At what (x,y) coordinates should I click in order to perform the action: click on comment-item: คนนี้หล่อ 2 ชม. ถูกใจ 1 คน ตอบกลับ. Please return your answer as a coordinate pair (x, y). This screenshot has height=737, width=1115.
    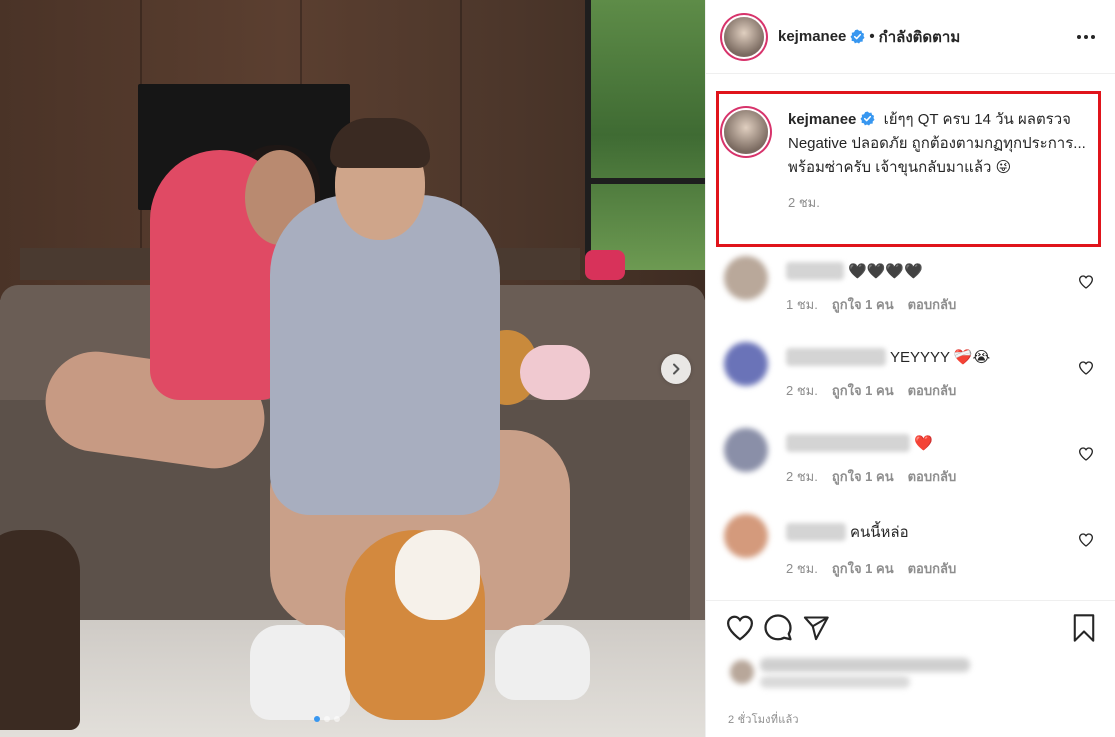
    Looking at the image, I should click on (910, 553).